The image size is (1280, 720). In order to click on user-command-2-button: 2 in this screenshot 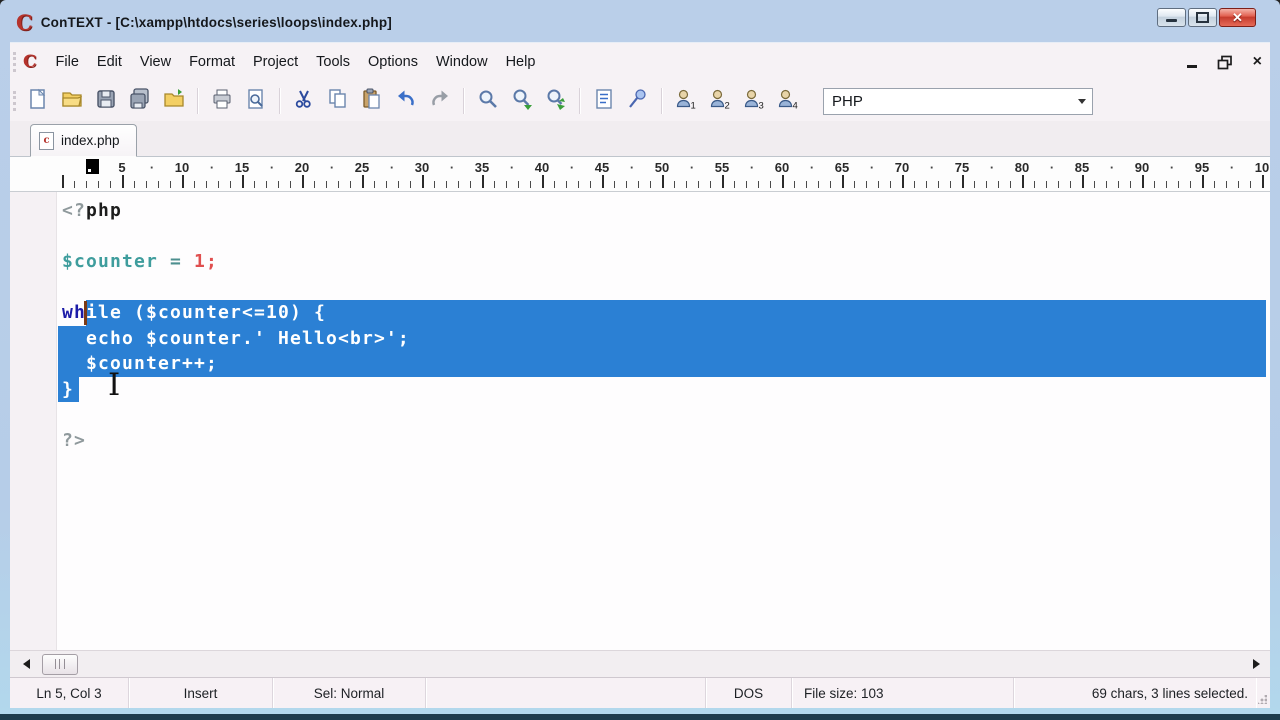, I will do `click(720, 101)`.